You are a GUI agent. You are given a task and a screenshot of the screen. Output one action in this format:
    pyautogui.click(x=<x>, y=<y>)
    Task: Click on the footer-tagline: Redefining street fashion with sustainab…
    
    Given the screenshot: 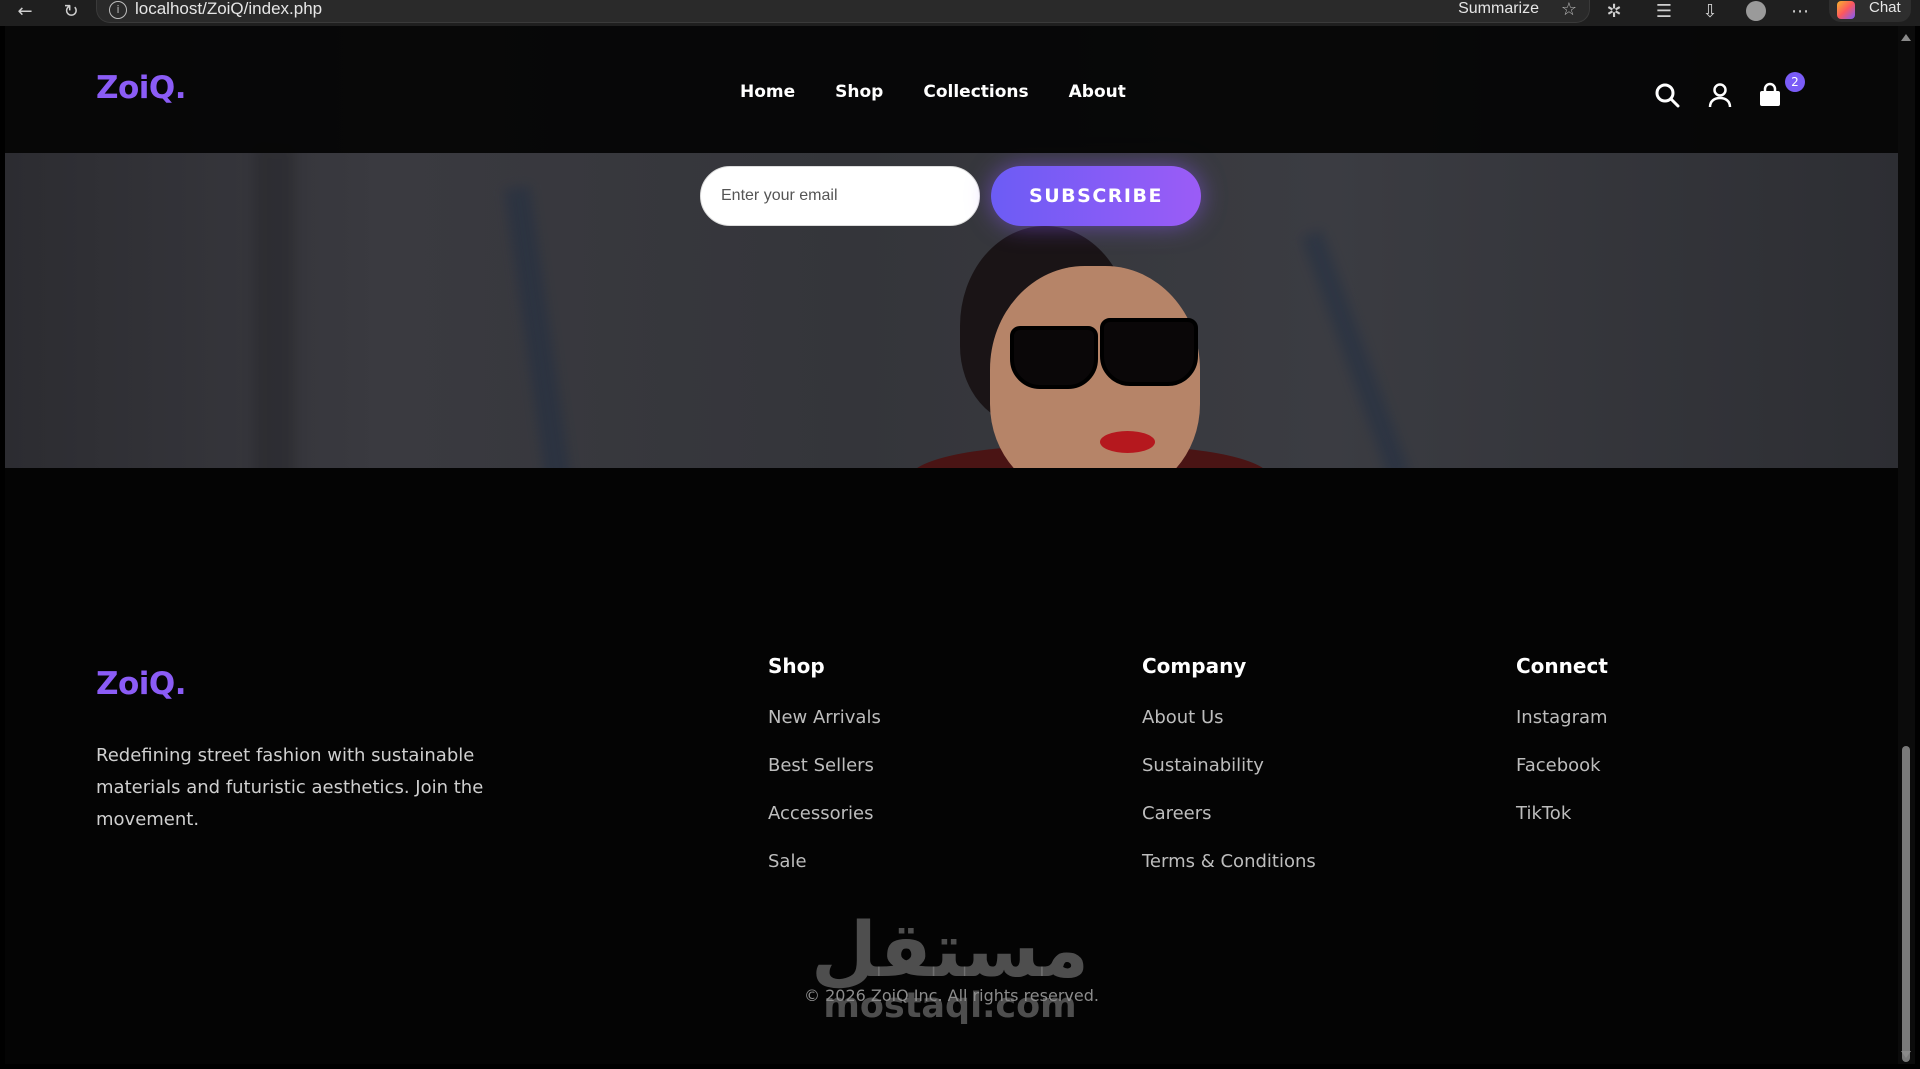 What is the action you would take?
    pyautogui.click(x=290, y=787)
    